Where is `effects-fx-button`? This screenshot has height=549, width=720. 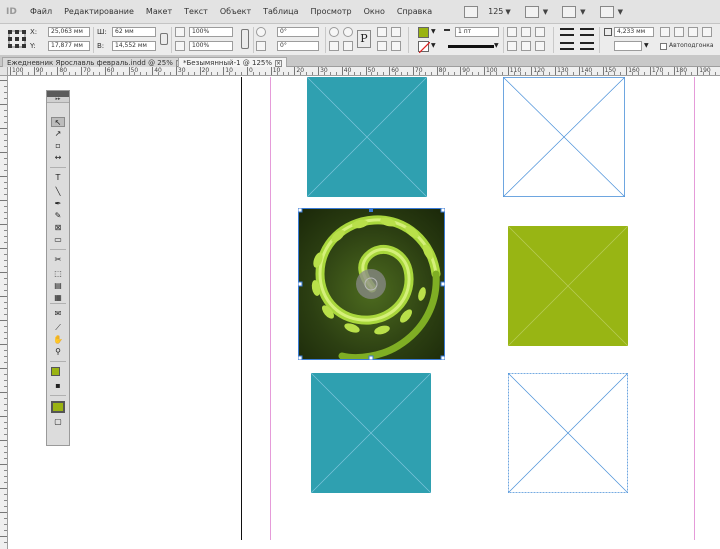 effects-fx-button is located at coordinates (512, 46).